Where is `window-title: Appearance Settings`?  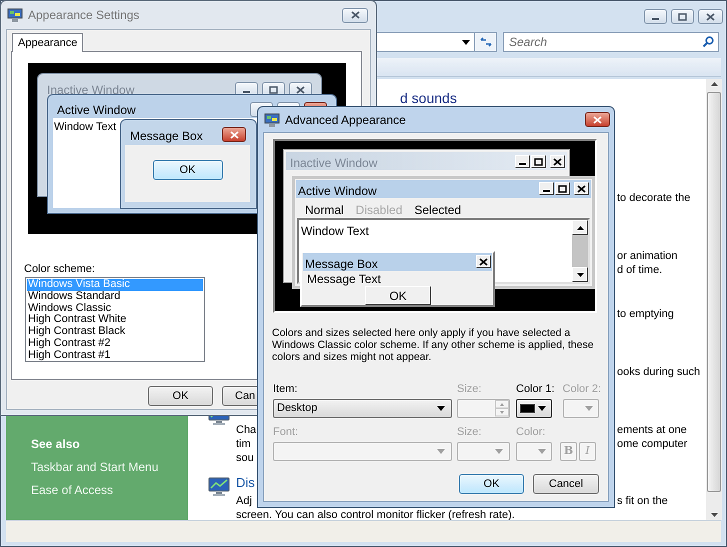
window-title: Appearance Settings is located at coordinates (84, 15).